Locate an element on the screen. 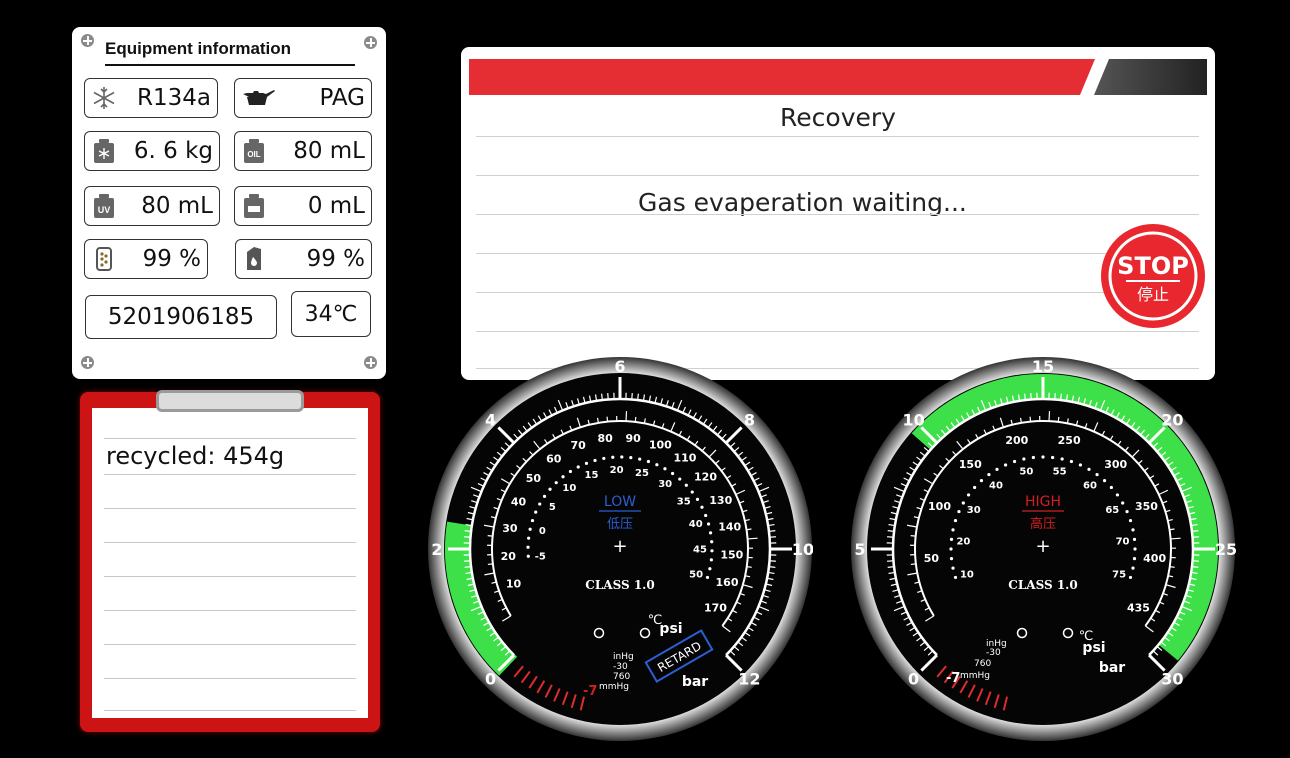 The height and width of the screenshot is (758, 1290). low-bar-unit: bar is located at coordinates (695, 682).